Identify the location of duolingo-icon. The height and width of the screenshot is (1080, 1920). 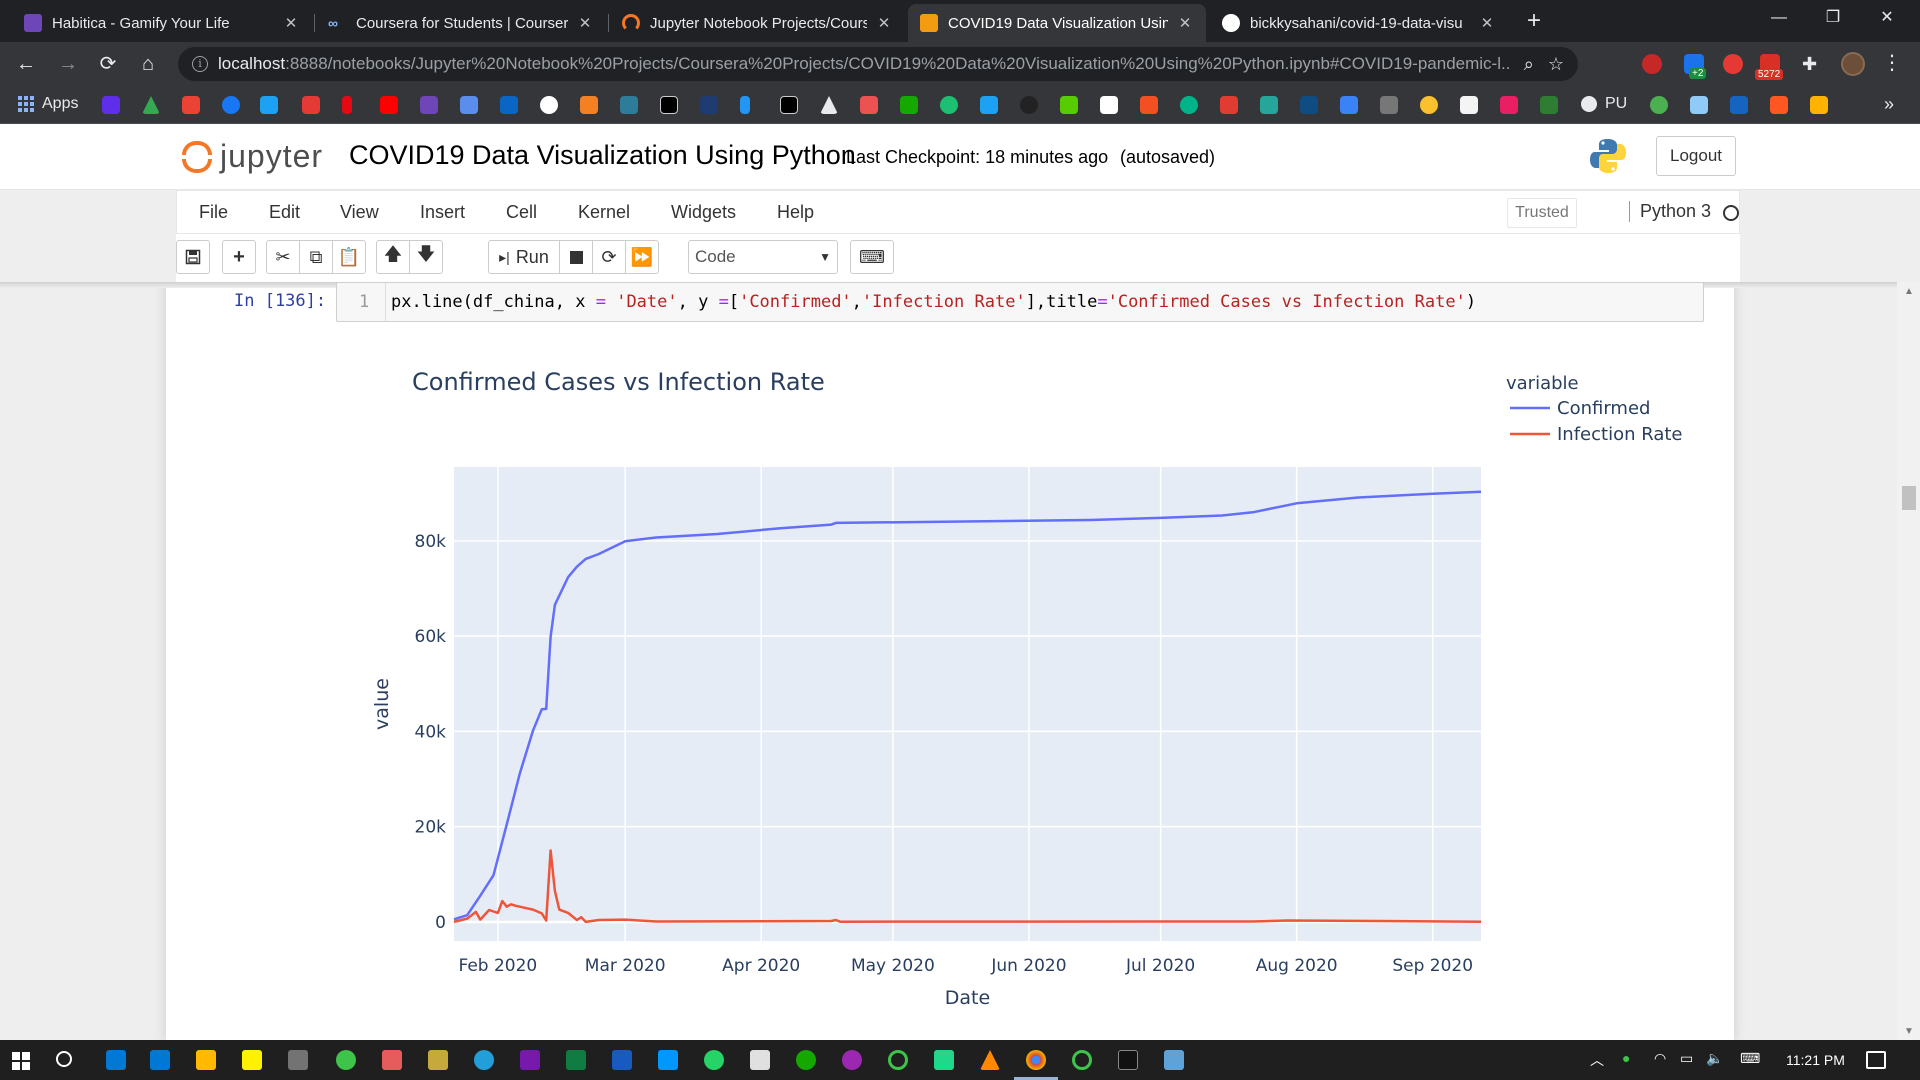
(1069, 105).